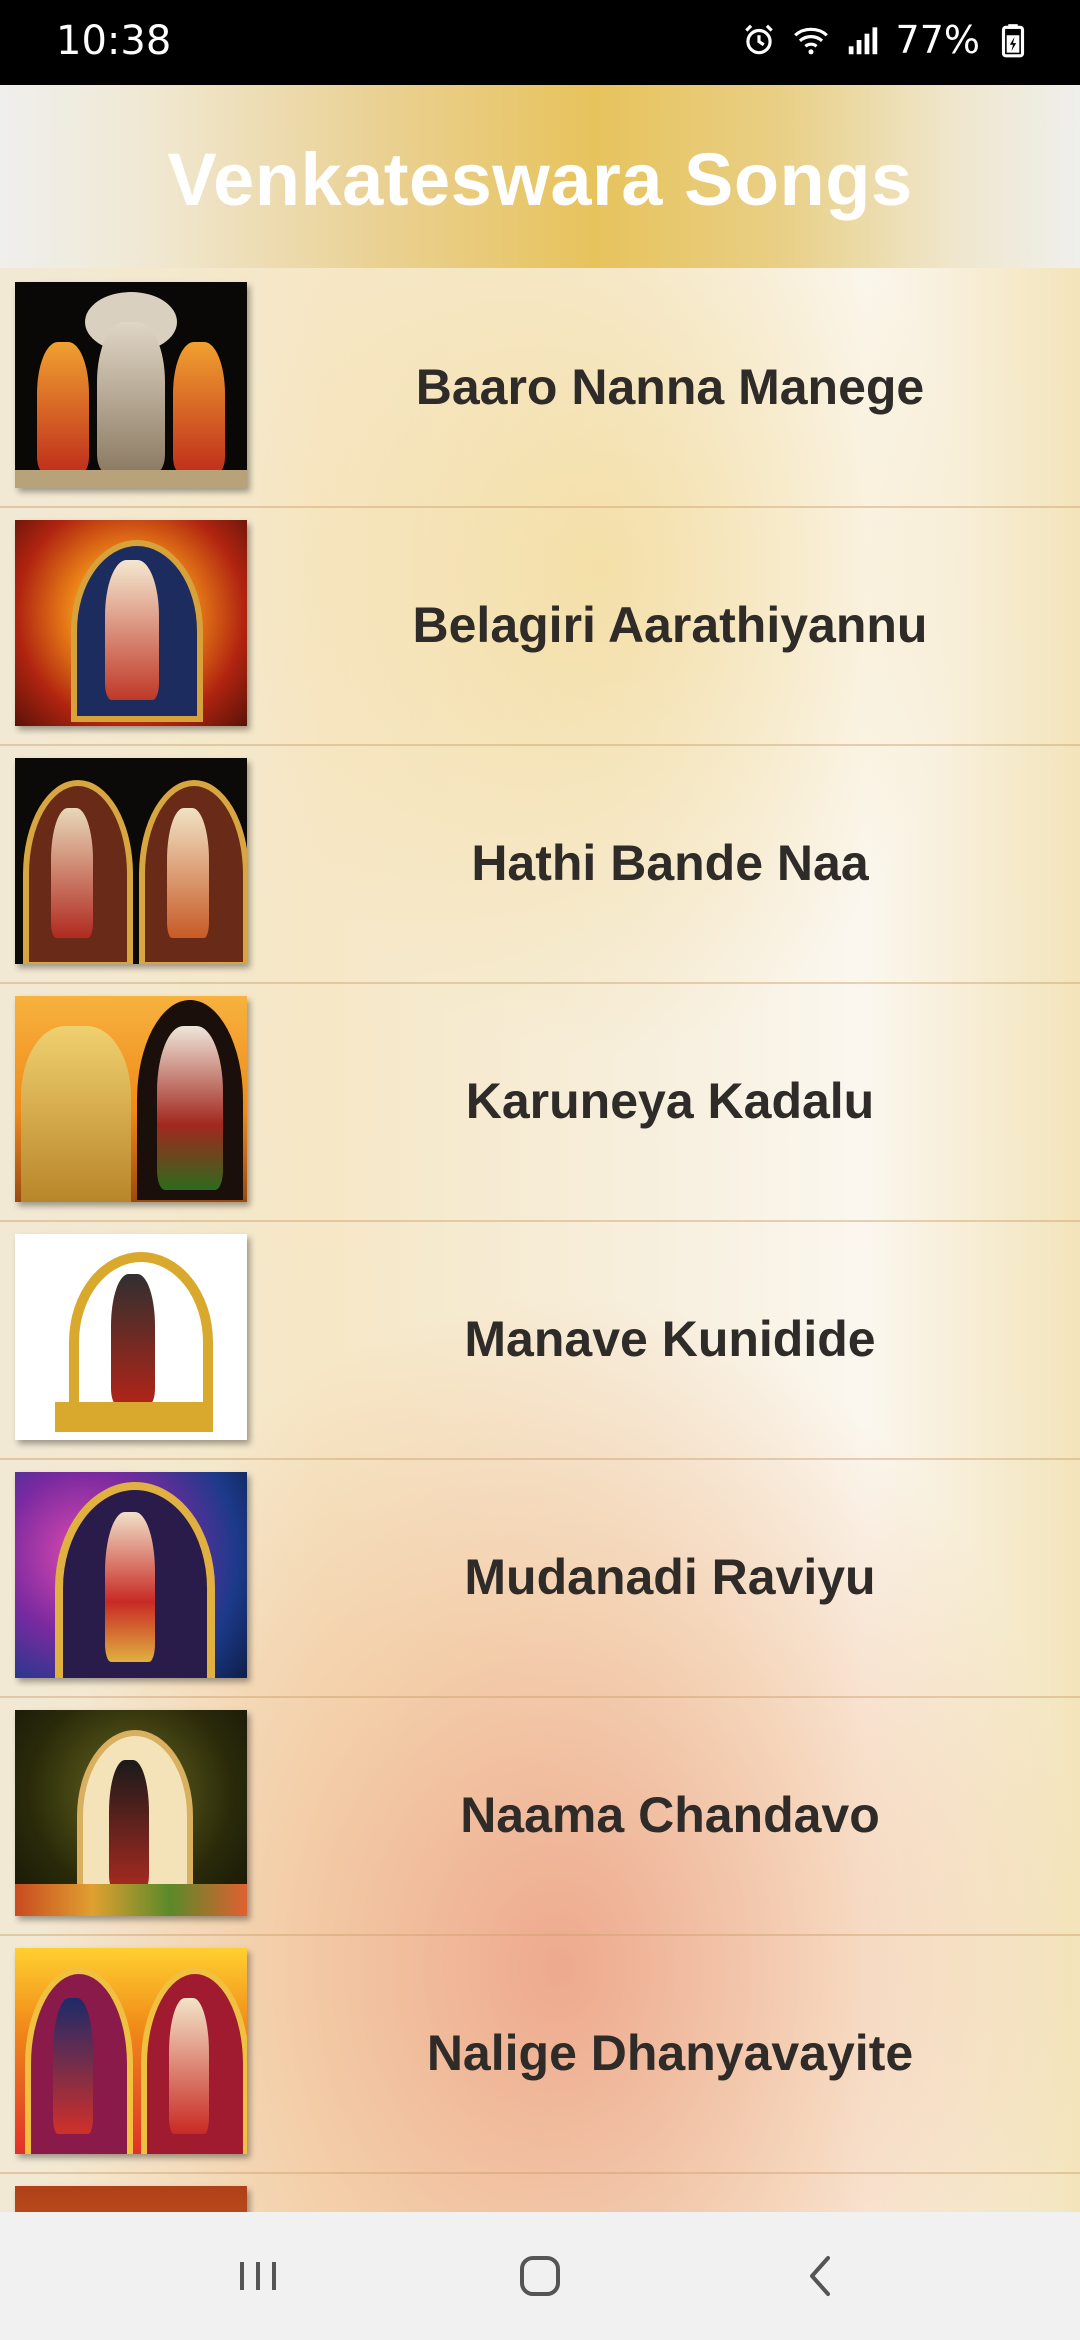  I want to click on song-title: Nalige Dhanyavayite, so click(670, 2053).